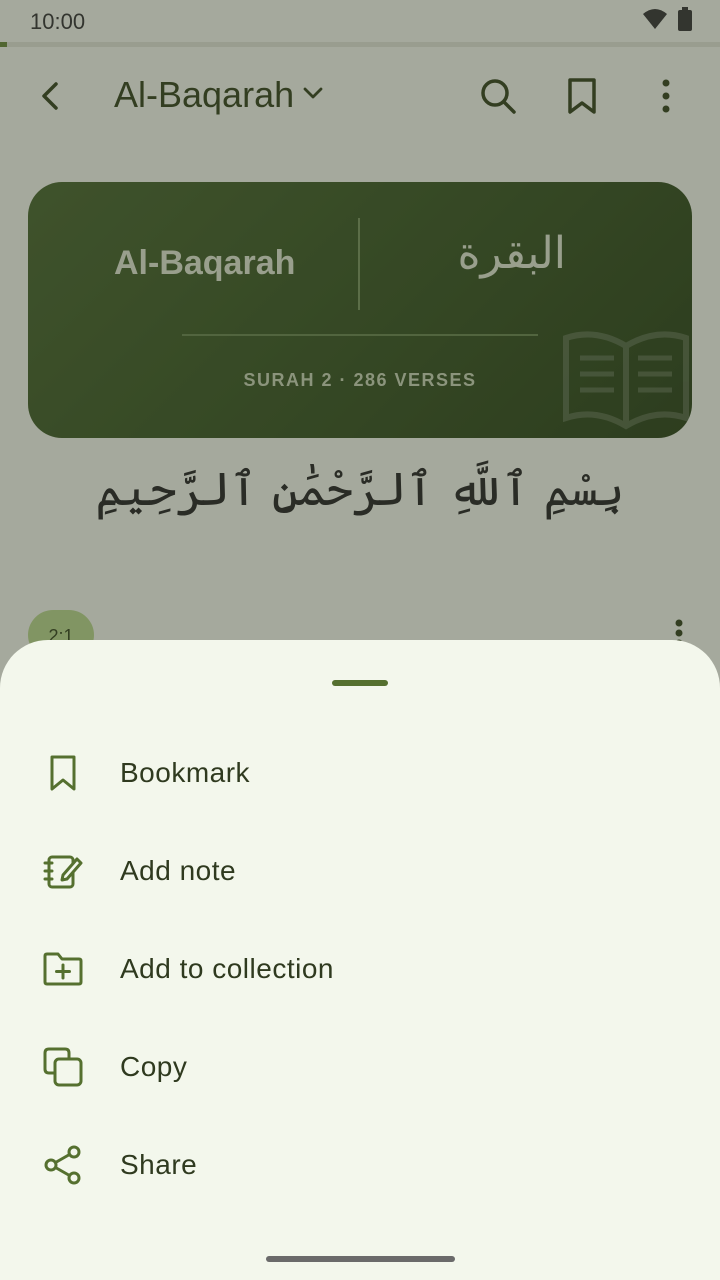  I want to click on folder-add-icon, so click(63, 969).